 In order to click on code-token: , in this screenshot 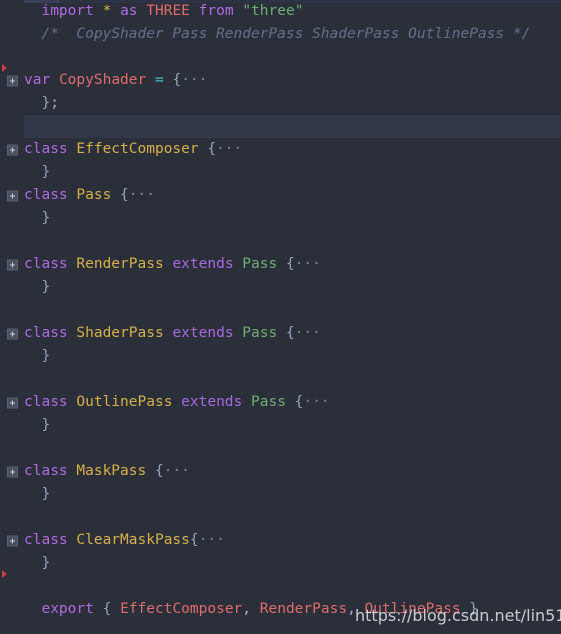, I will do `click(351, 609)`.